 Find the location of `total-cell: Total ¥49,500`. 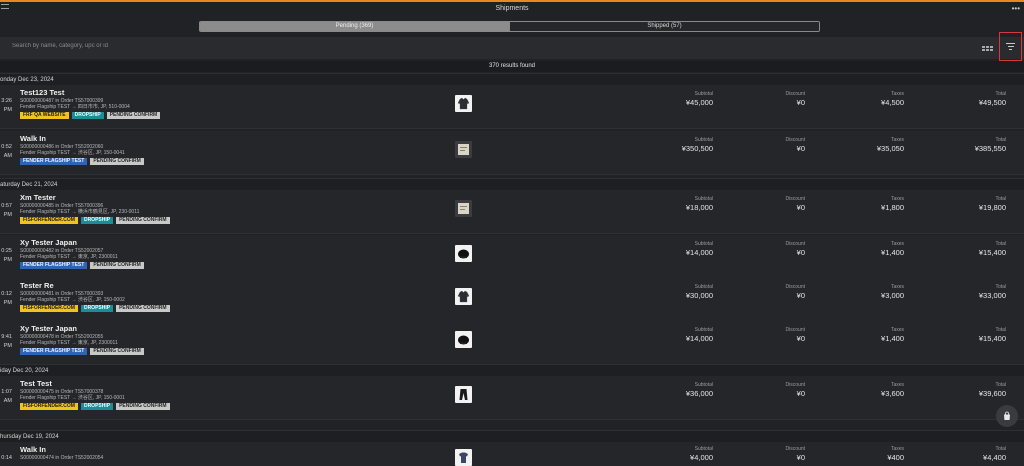

total-cell: Total ¥49,500 is located at coordinates (961, 99).